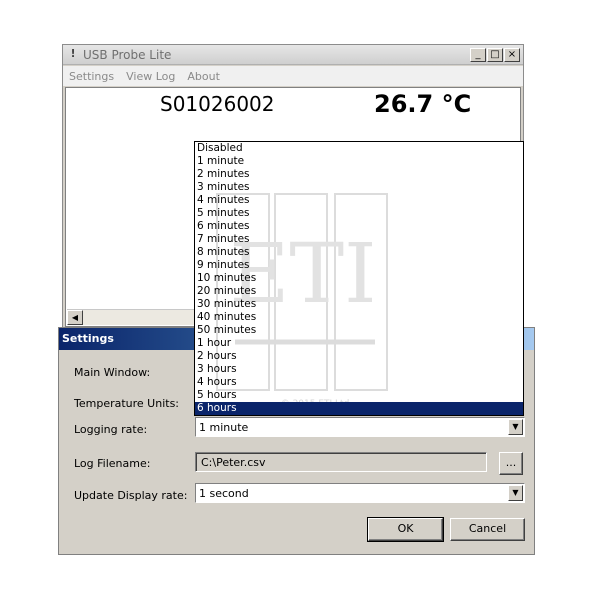 This screenshot has height=600, width=600. I want to click on dropdown-option: 1 hour, so click(359, 343).